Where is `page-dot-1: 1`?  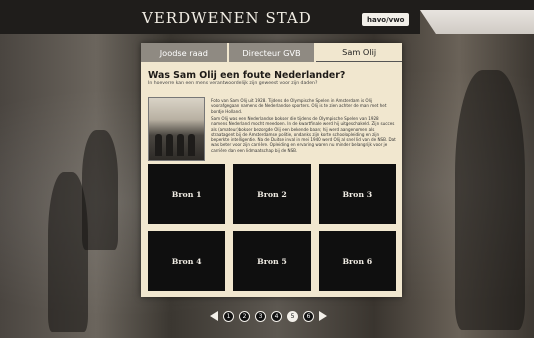 page-dot-1: 1 is located at coordinates (228, 316).